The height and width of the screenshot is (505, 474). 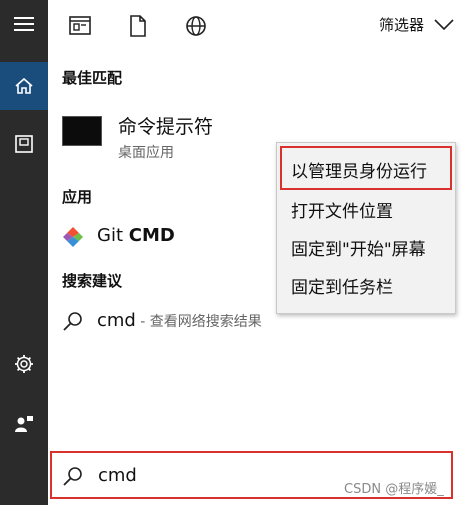 I want to click on person-feedback-icon, so click(x=24, y=424).